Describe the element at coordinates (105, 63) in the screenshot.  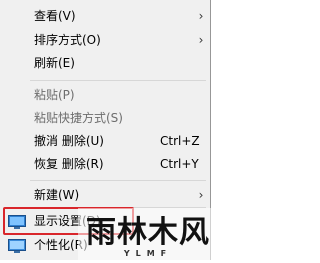
I see `menu-item-refresh: 刷新(E)` at that location.